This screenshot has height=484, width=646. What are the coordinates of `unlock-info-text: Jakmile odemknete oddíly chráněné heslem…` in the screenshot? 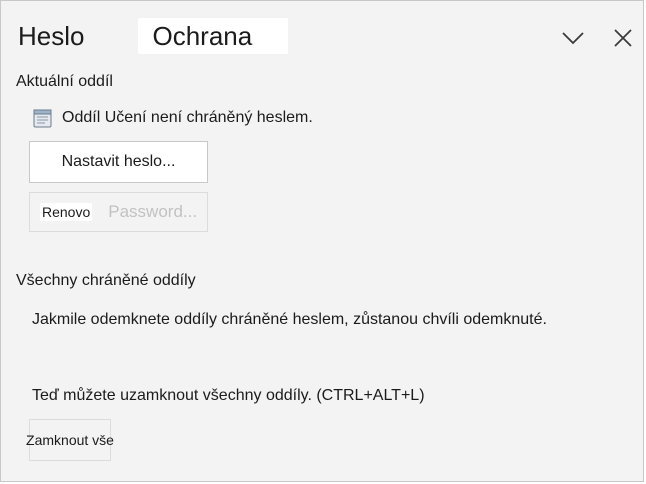 It's located at (289, 319).